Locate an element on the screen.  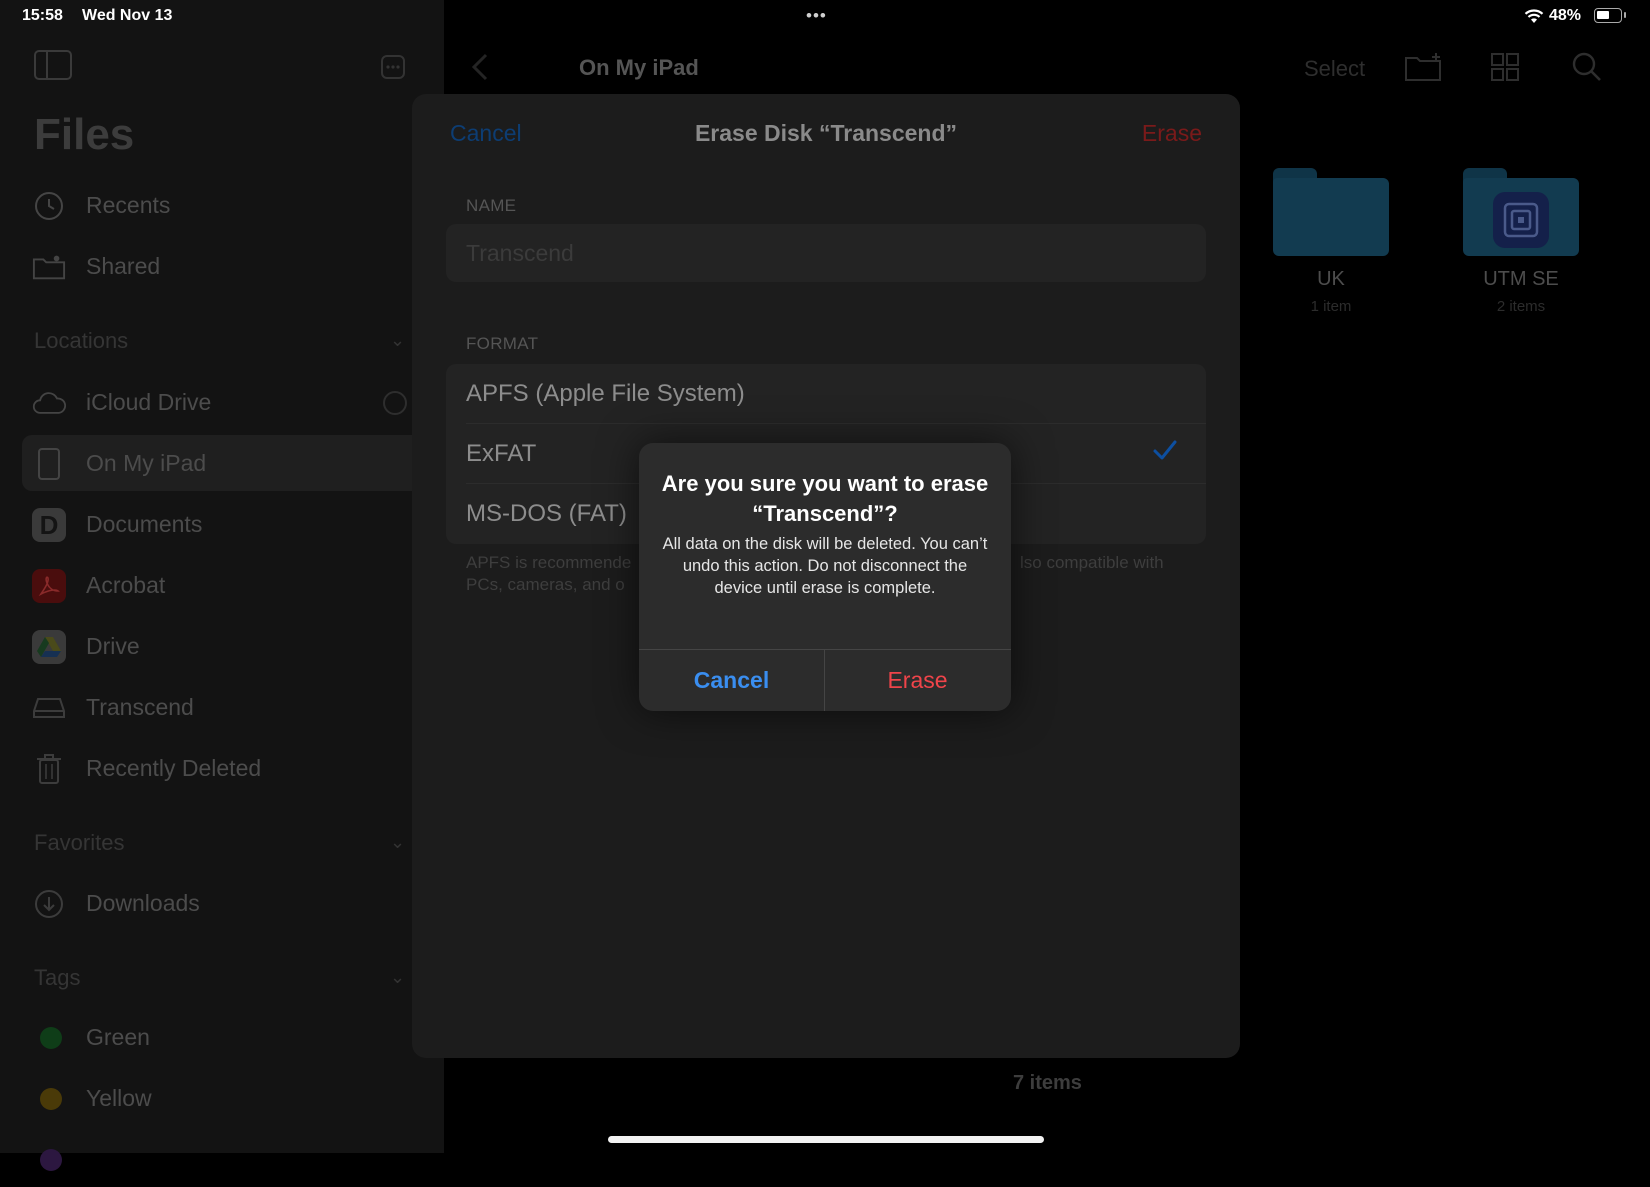
format-option-label: MS-DOS (FAT) is located at coordinates (546, 513).